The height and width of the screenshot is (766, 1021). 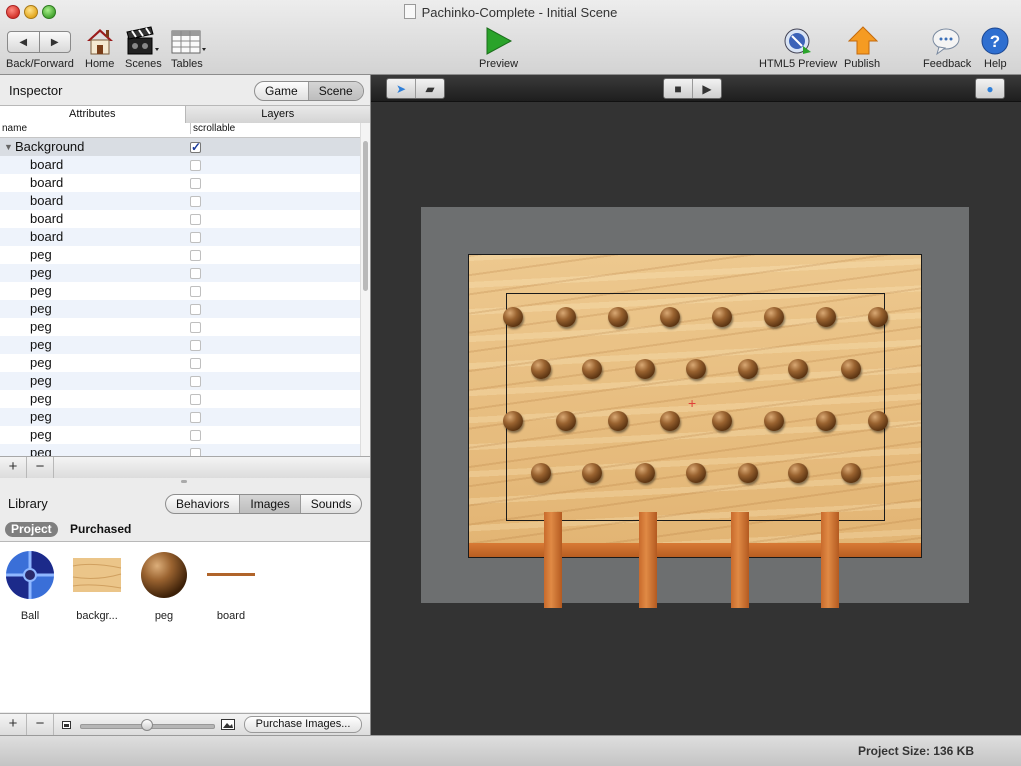 What do you see at coordinates (678, 88) in the screenshot?
I see `stop-icon: ■` at bounding box center [678, 88].